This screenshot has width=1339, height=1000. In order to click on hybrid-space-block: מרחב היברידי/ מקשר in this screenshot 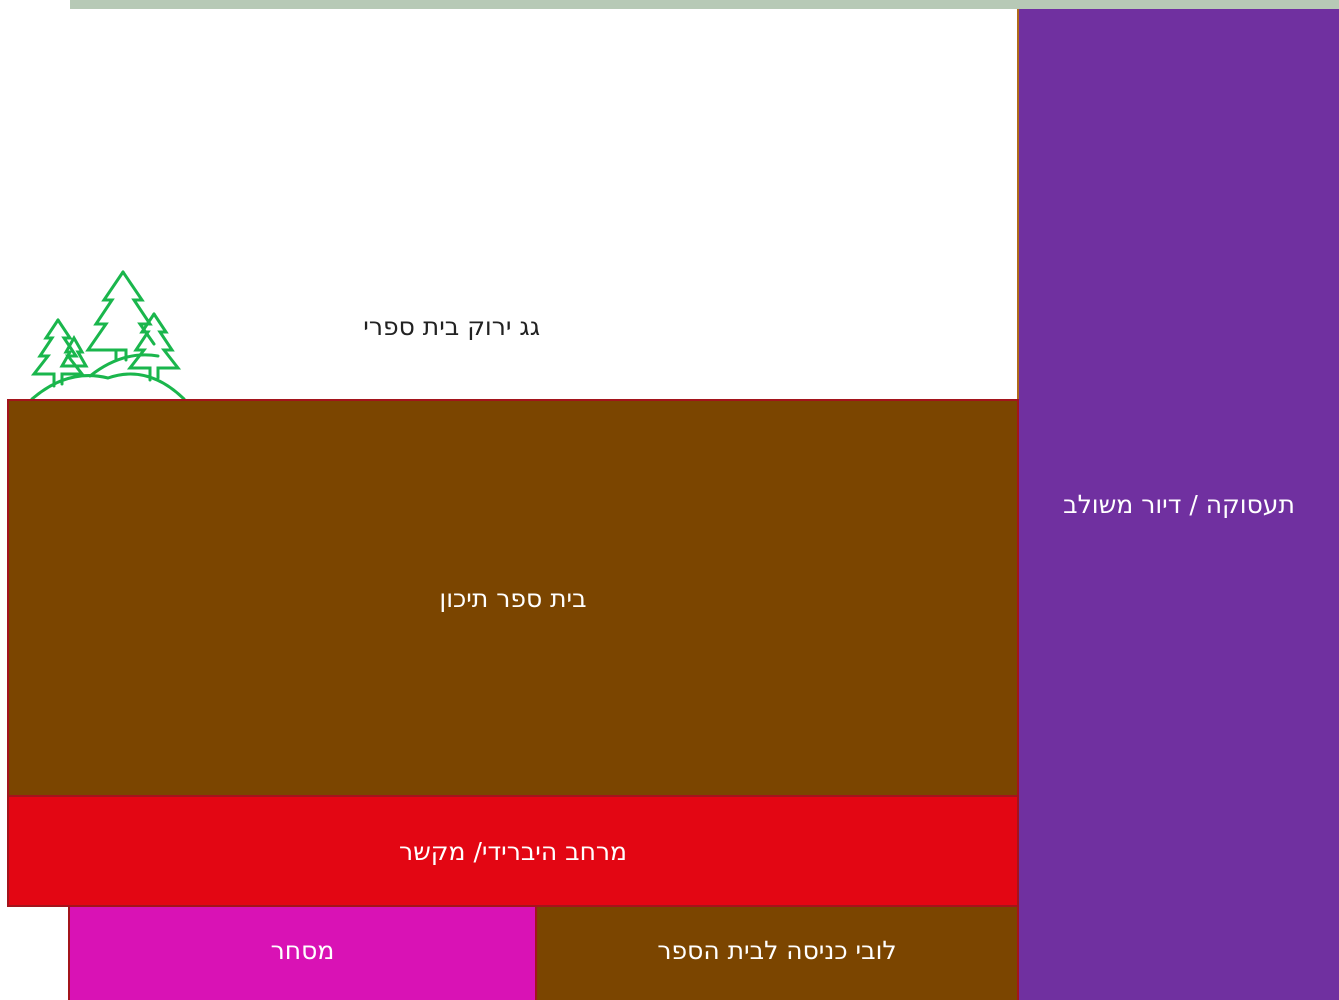, I will do `click(513, 851)`.